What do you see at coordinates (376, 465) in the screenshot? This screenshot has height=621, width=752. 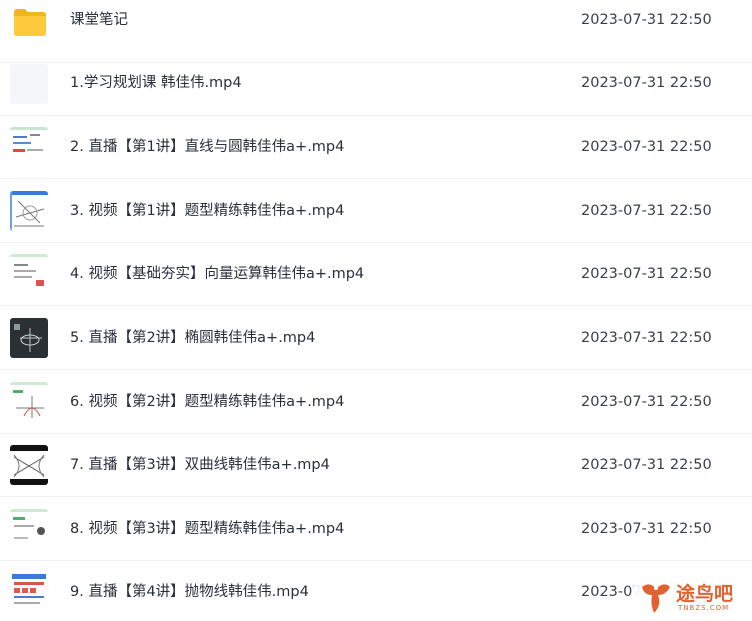 I see `file-row: 7. 直播【第3讲】双曲线韩佳伟a+.mp4 2023-07-31 22:50` at bounding box center [376, 465].